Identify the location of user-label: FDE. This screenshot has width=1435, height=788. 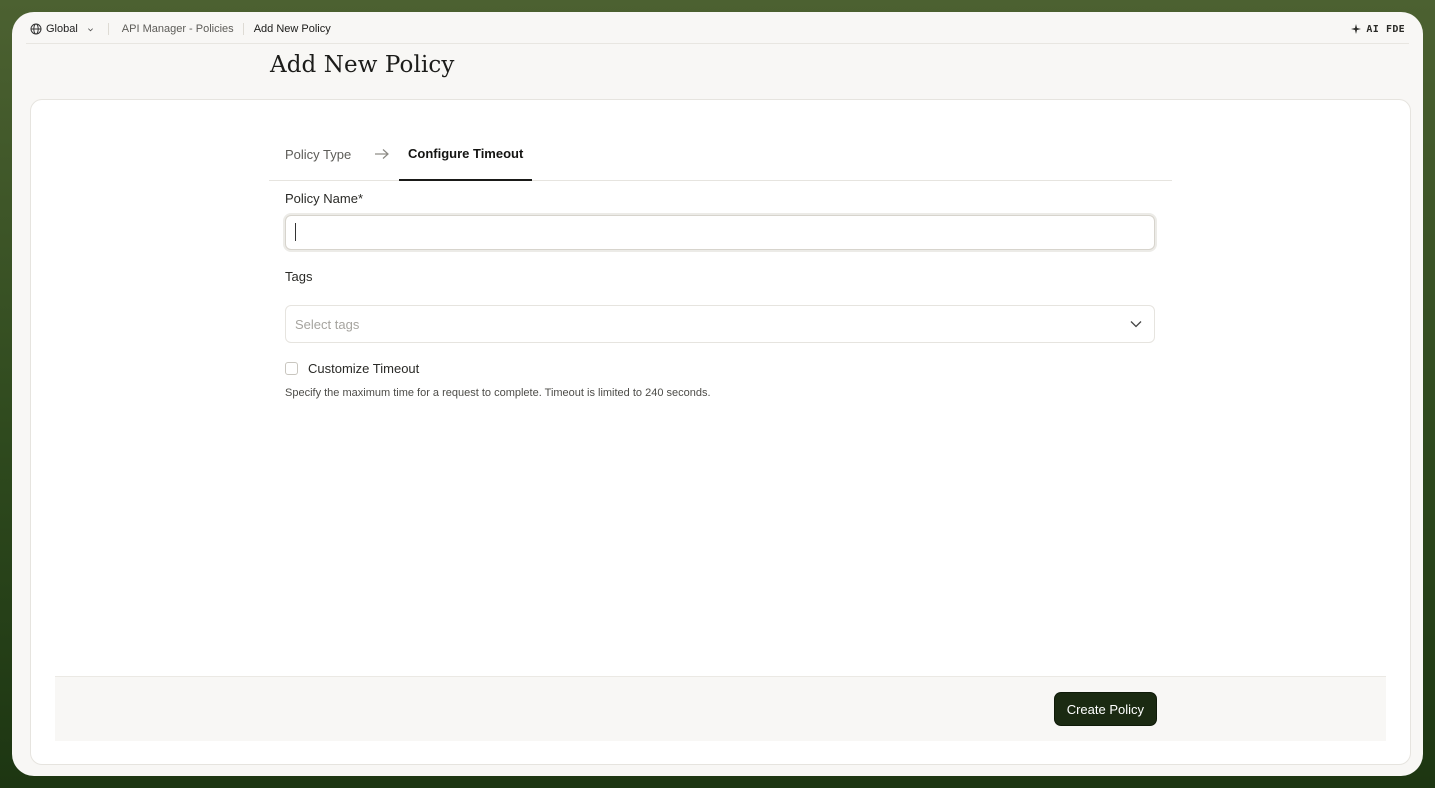
(1395, 29).